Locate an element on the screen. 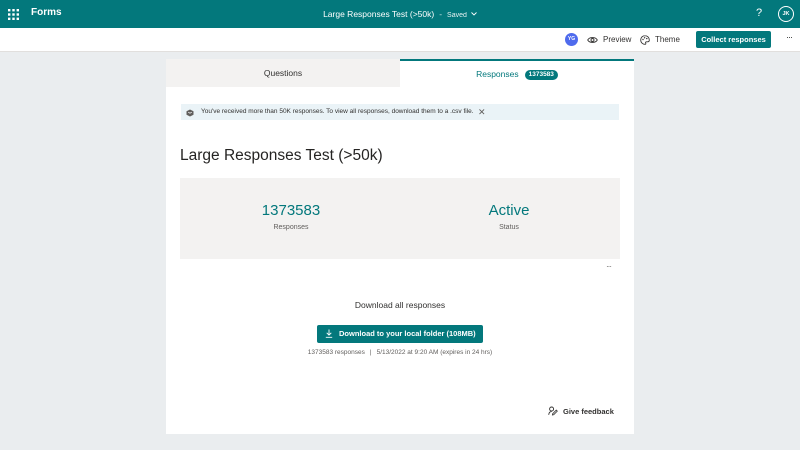  tab-responses: Responses 1373583 is located at coordinates (517, 73).